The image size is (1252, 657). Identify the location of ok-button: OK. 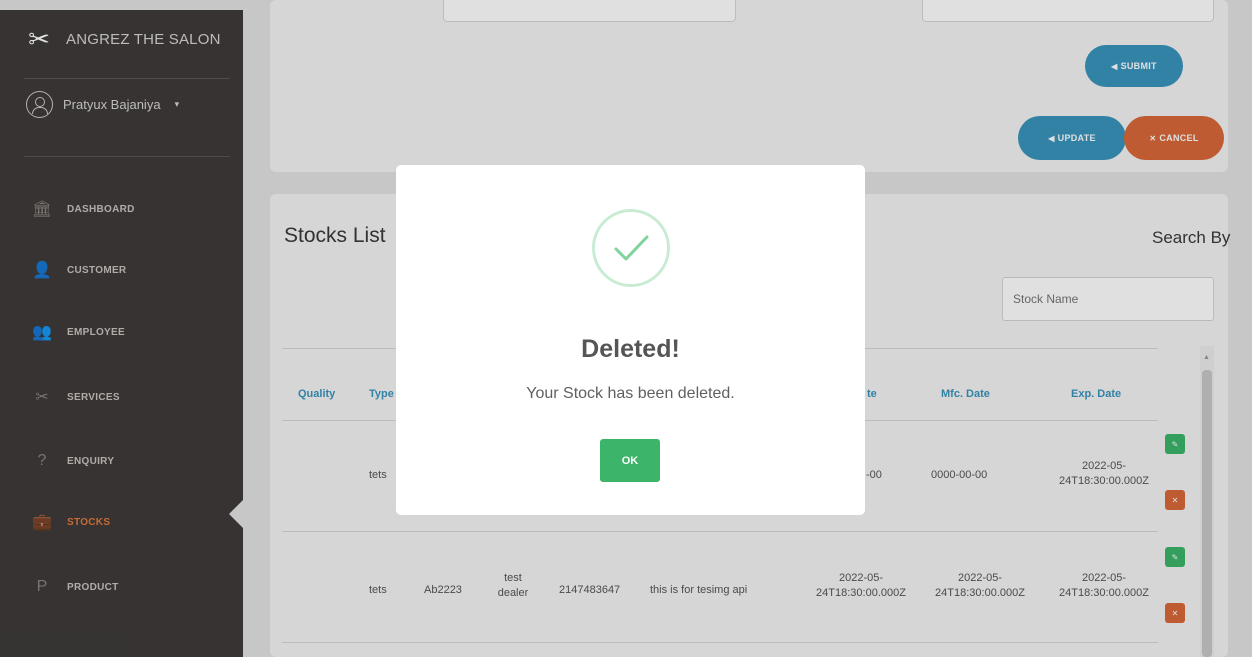
(630, 460).